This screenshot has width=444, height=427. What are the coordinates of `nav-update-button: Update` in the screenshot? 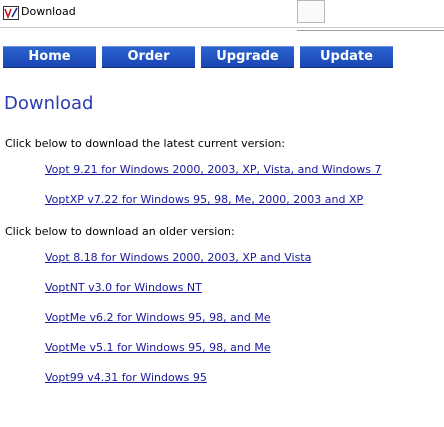 It's located at (346, 57).